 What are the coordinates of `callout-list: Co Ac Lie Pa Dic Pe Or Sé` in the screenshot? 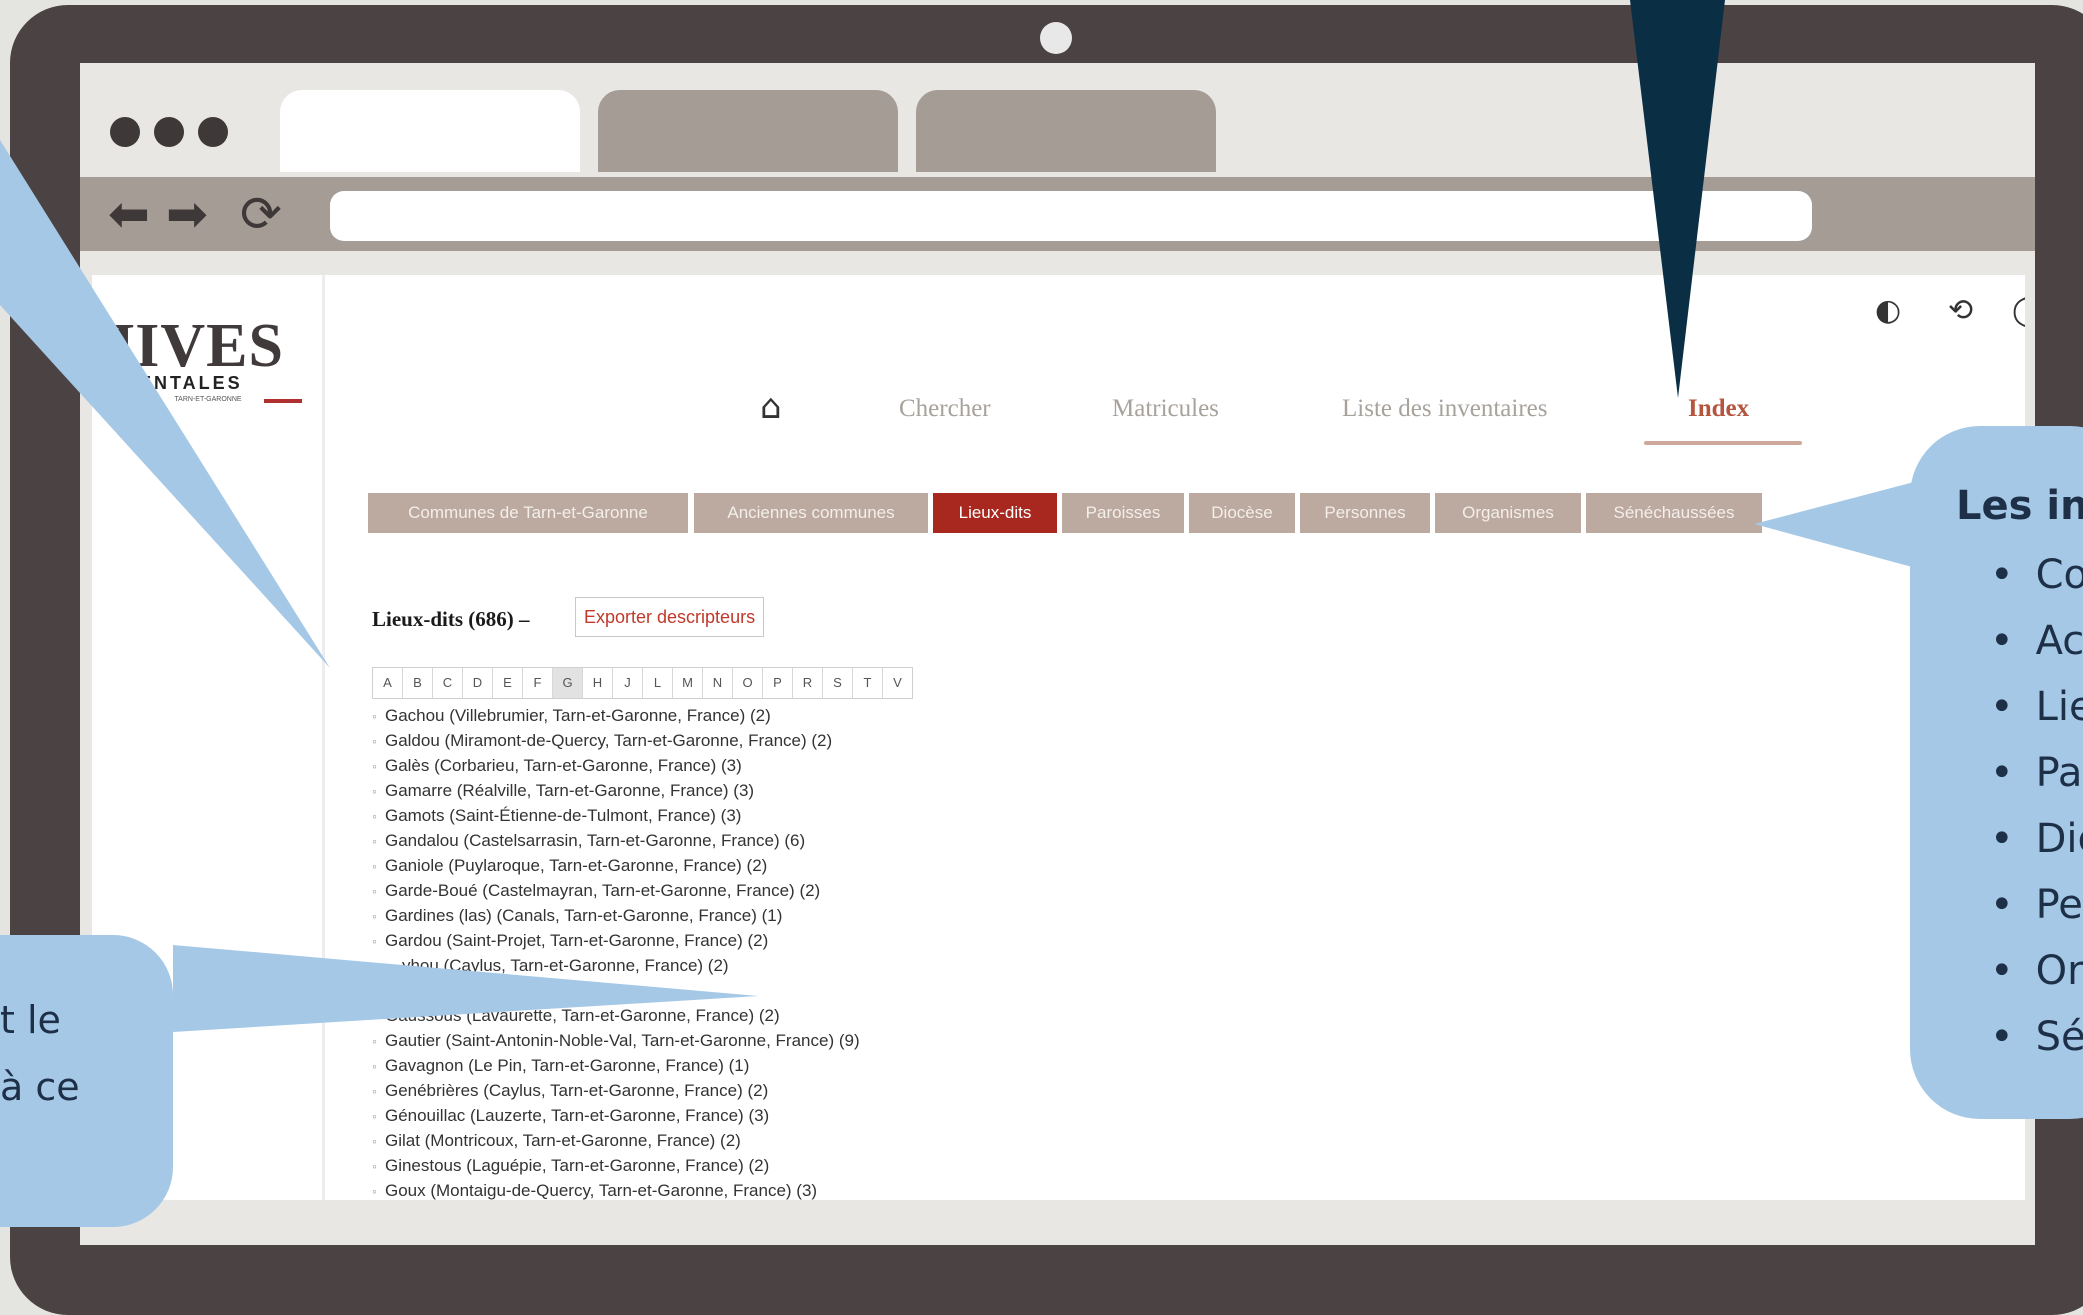 It's located at (2036, 814).